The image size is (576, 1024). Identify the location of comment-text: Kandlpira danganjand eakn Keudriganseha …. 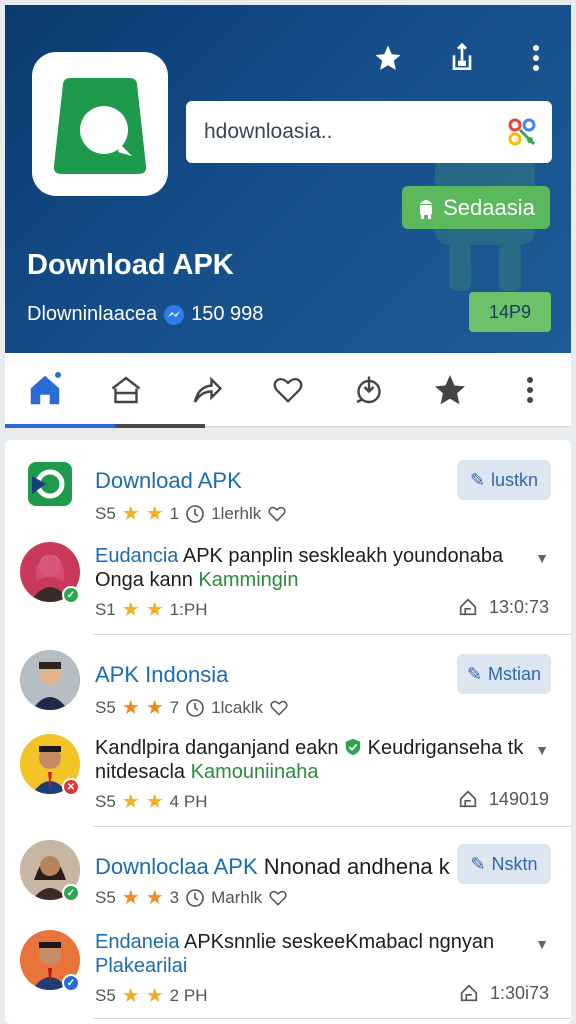
(309, 760).